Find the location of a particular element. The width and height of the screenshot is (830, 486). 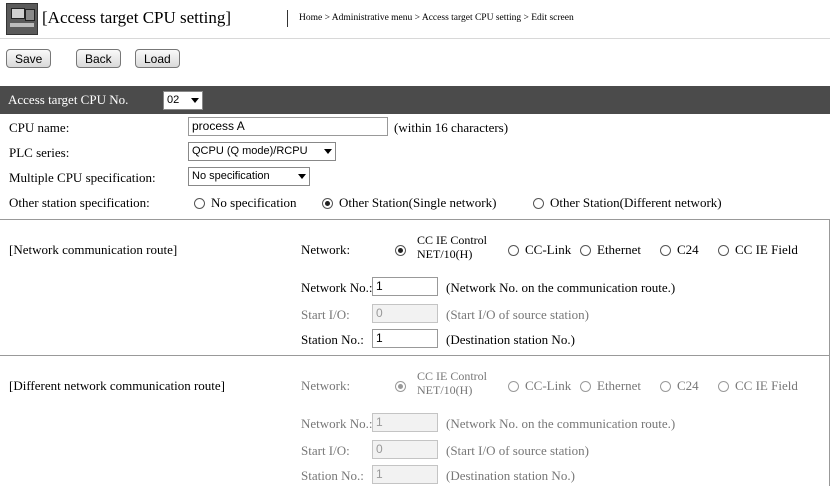

radio-no-specification is located at coordinates (199, 203).